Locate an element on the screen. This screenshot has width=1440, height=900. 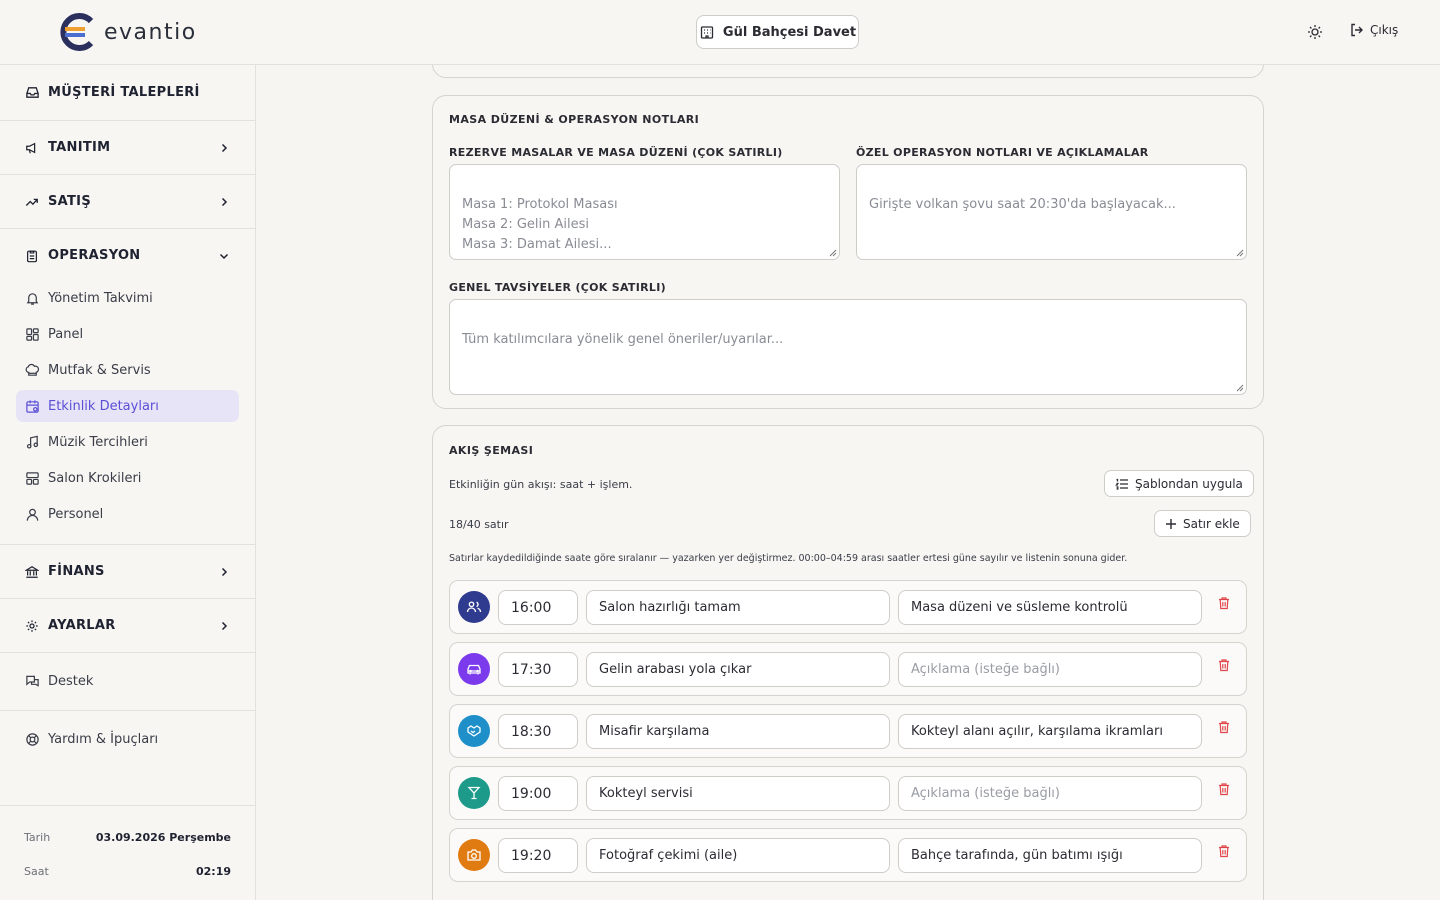
flow-time-input: 19:00 is located at coordinates (538, 793).